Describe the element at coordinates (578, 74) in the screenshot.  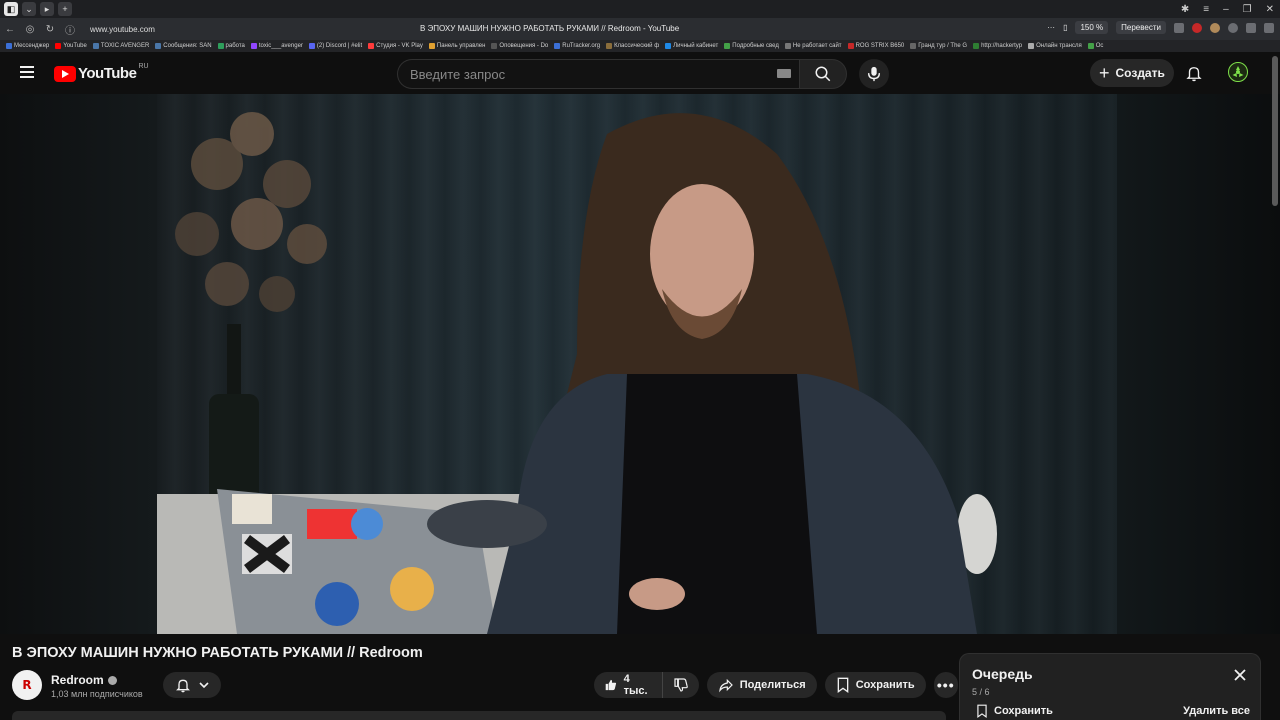
I see `search-input` at that location.